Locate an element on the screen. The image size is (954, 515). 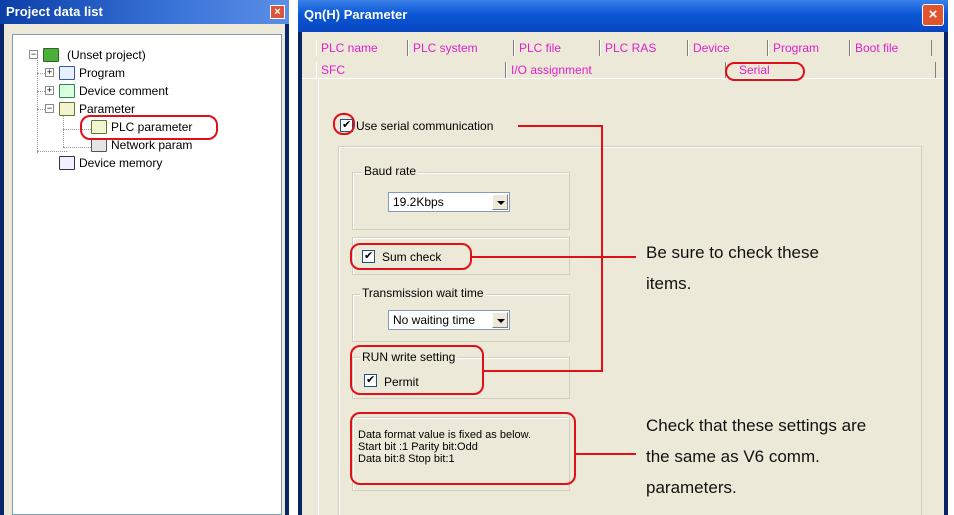
project-icon is located at coordinates (51, 55).